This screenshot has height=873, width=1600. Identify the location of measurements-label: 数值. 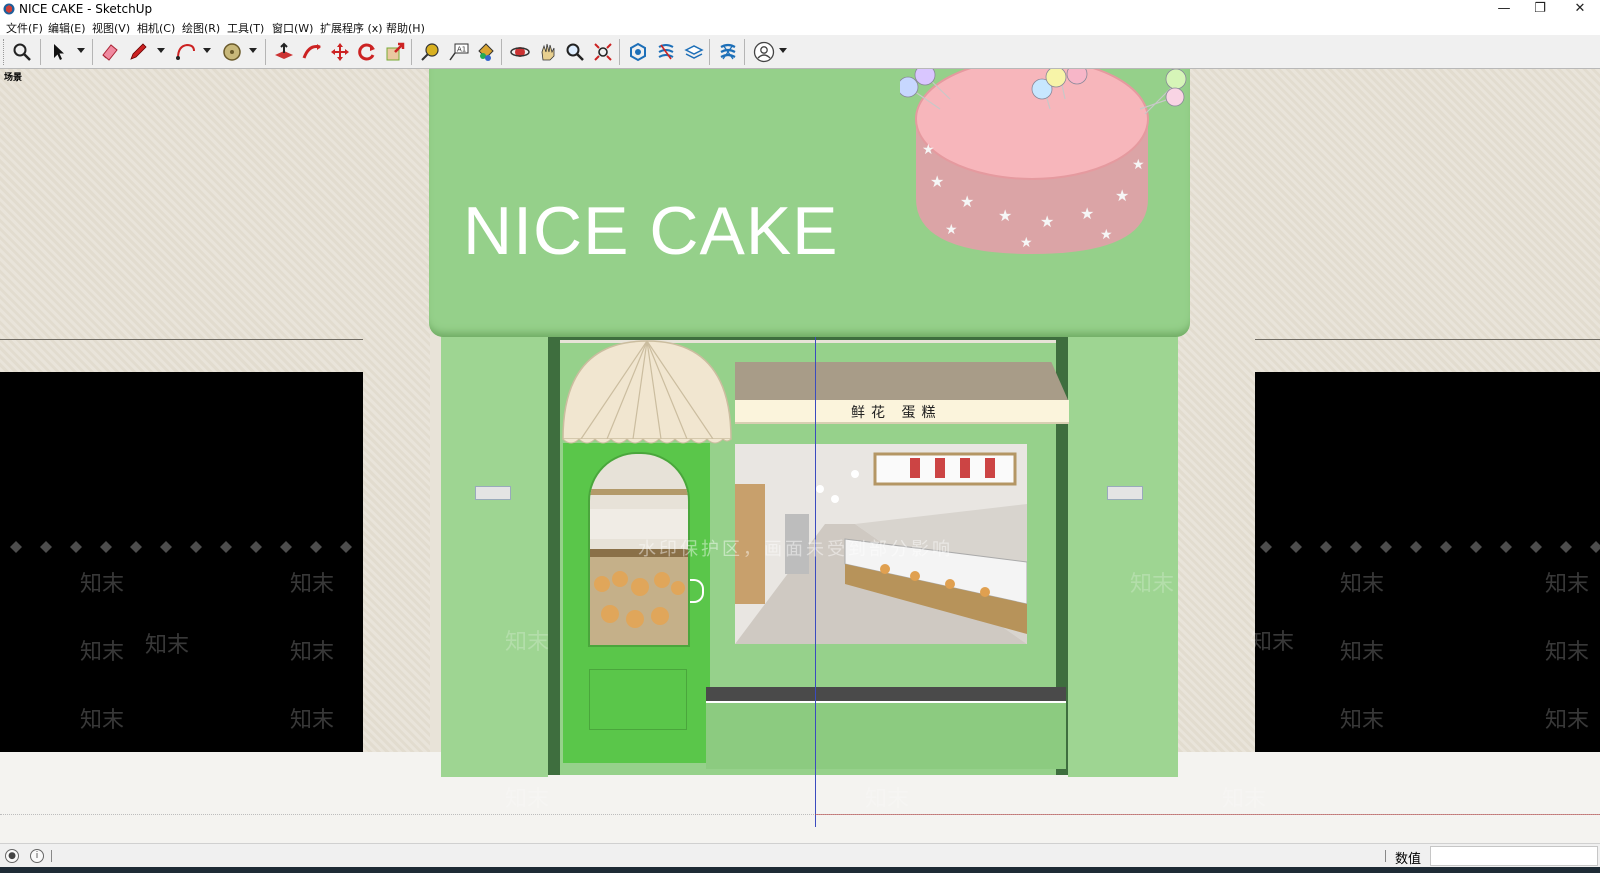
(1408, 859).